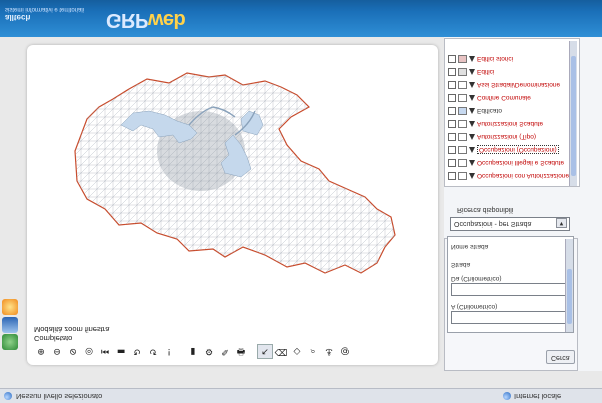  Describe the element at coordinates (57, 351) in the screenshot. I see `zoom-out-icon: ⊖` at that location.